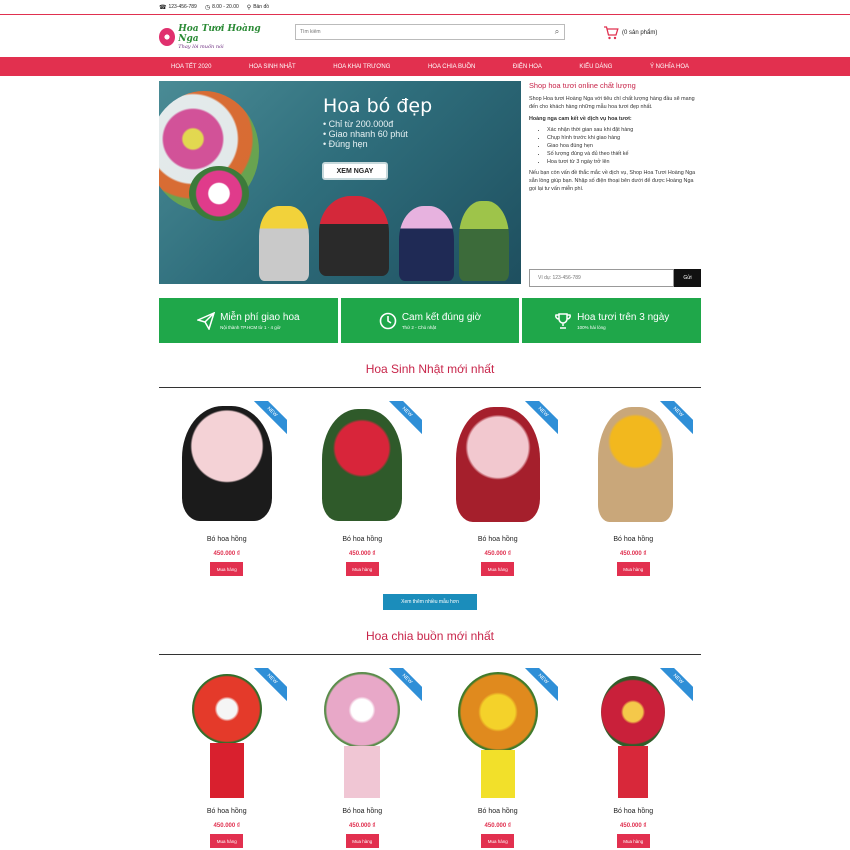 The height and width of the screenshot is (850, 850). What do you see at coordinates (563, 320) in the screenshot?
I see `trophy-icon` at bounding box center [563, 320].